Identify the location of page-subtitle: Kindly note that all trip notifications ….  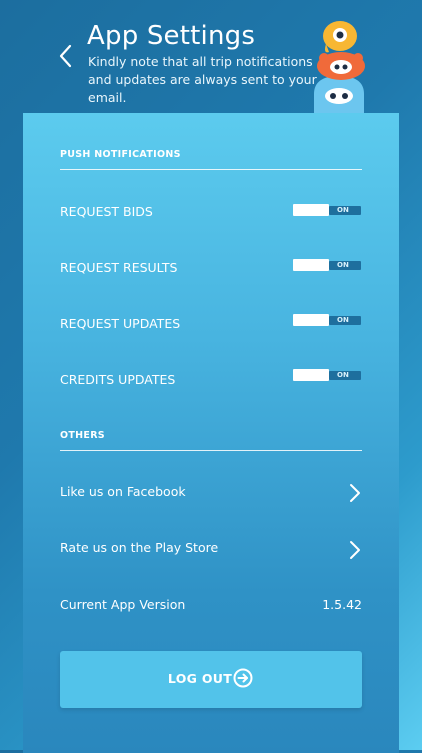
(202, 79).